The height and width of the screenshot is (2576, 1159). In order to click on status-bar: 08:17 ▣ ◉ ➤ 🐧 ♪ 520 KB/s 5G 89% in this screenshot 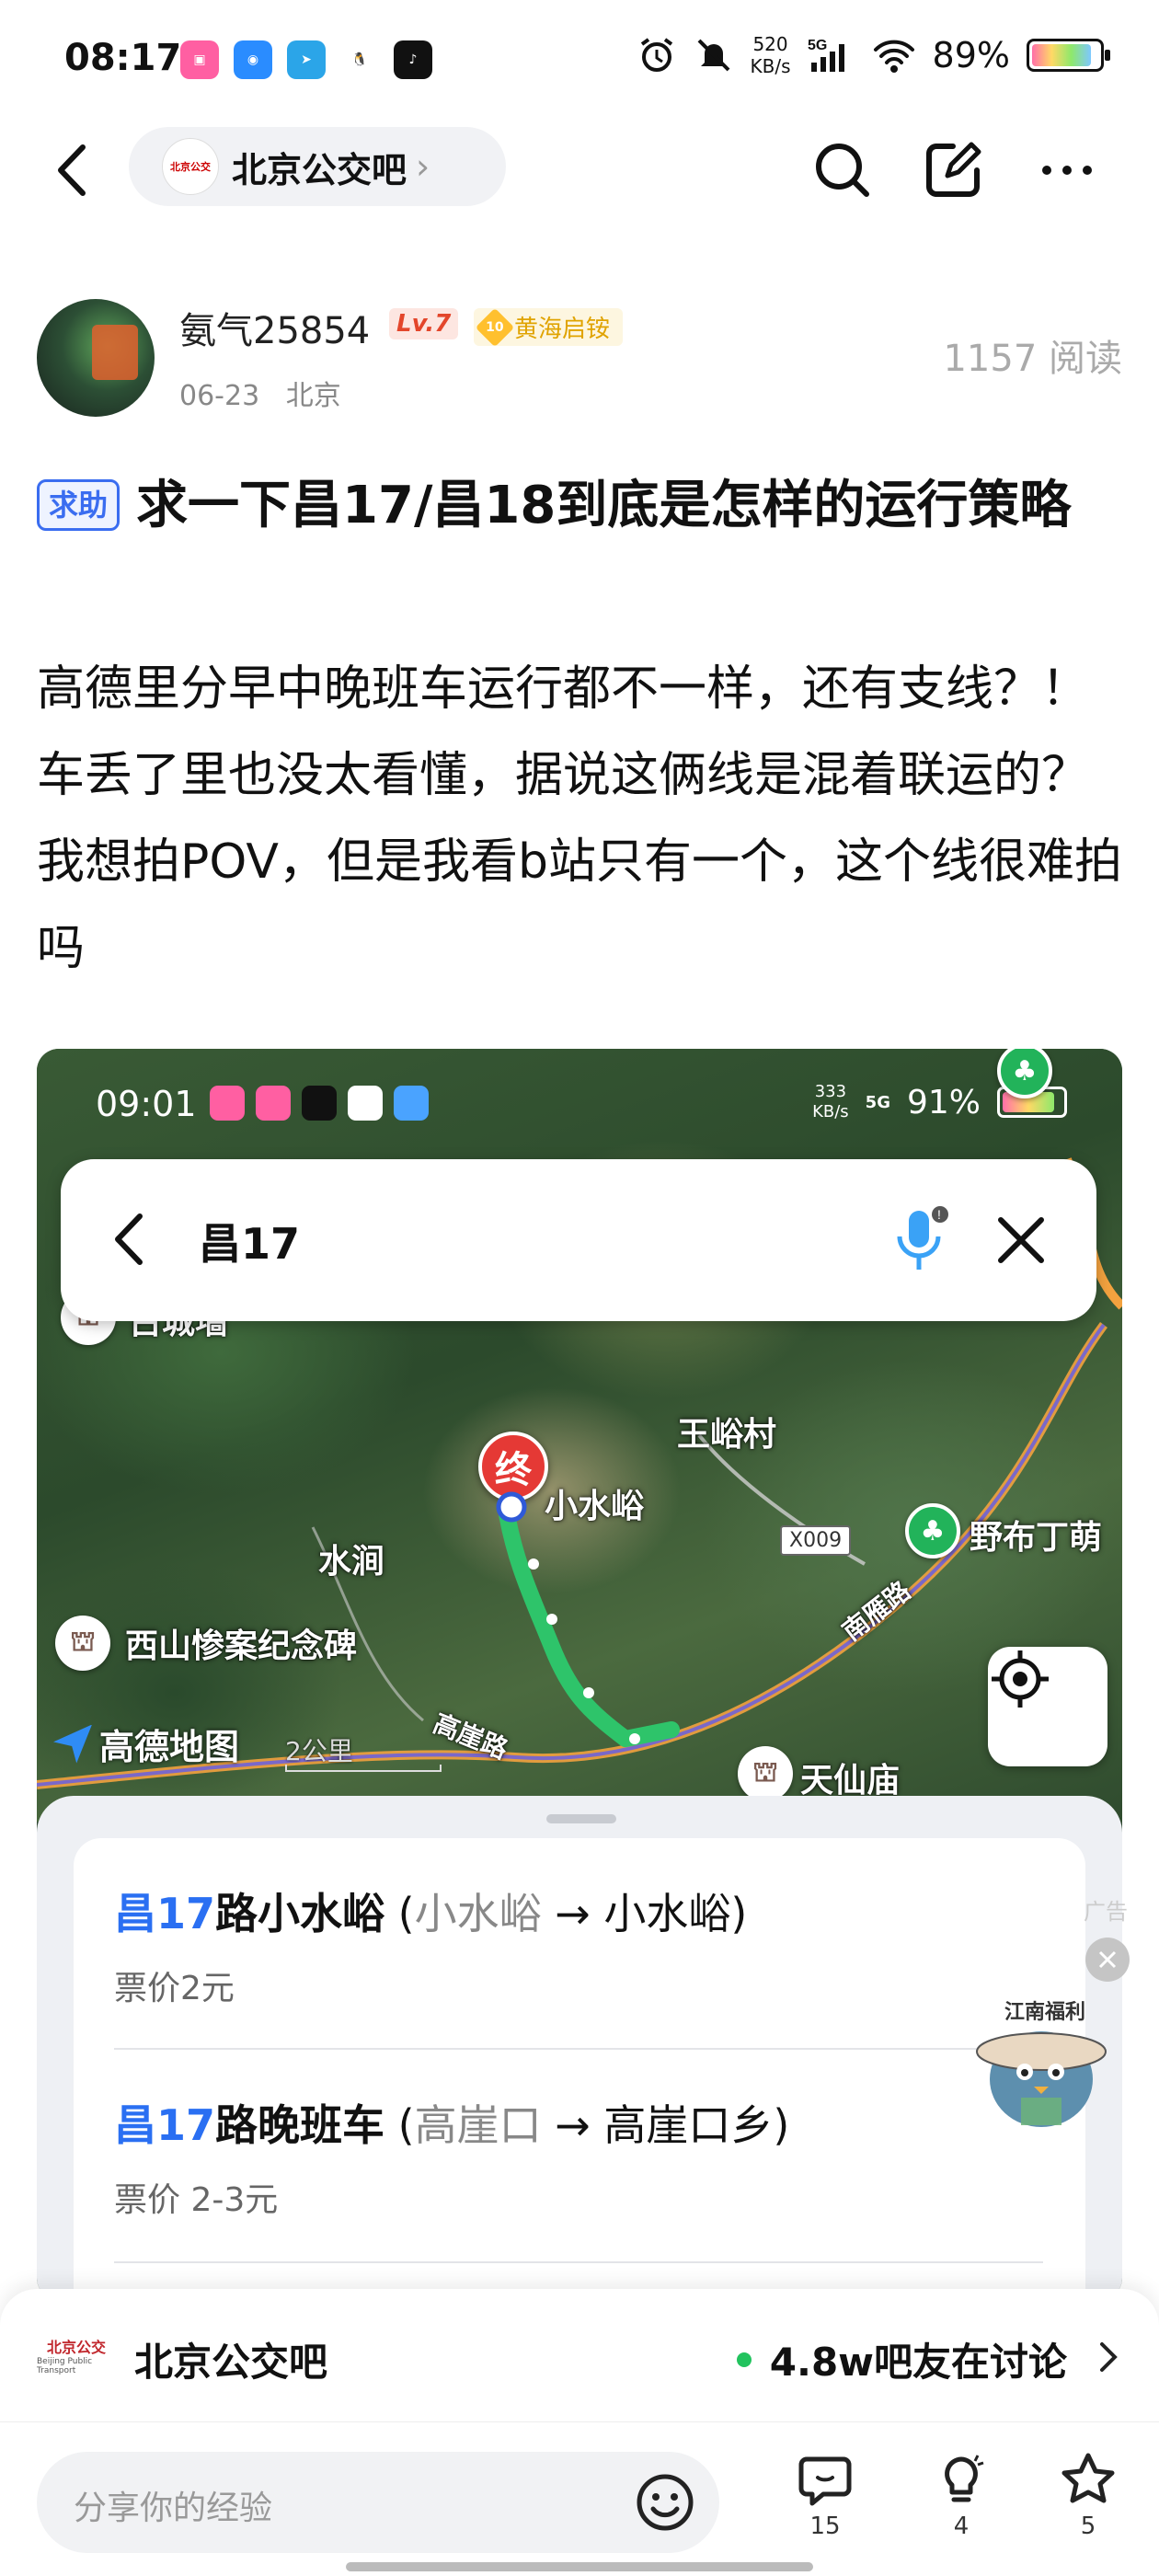, I will do `click(579, 60)`.